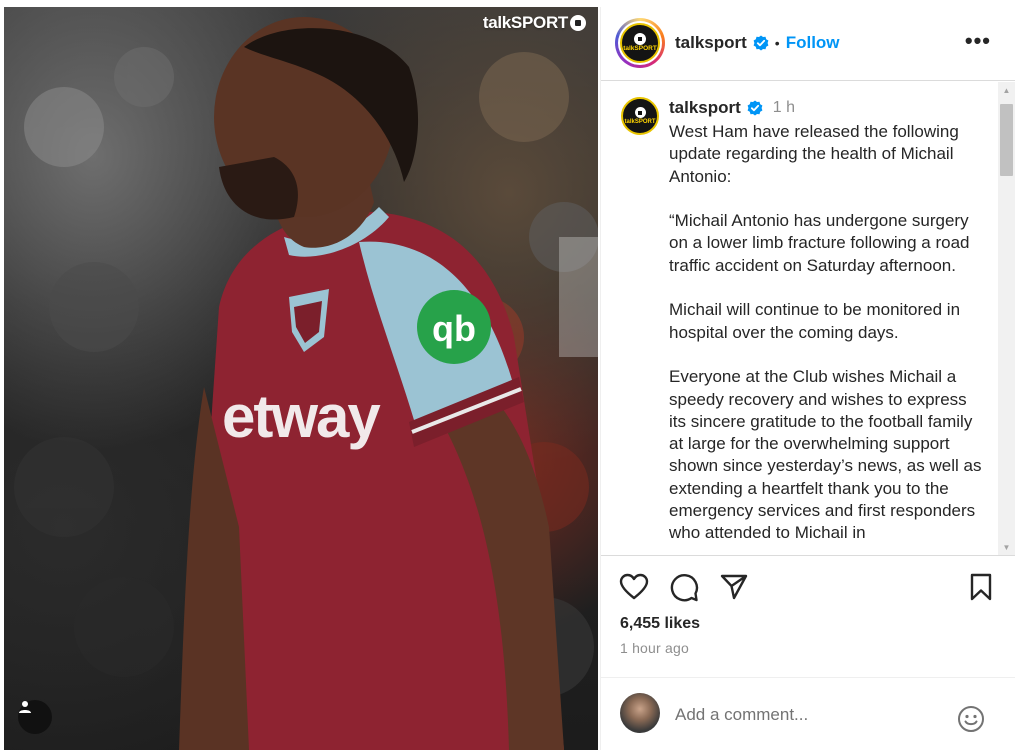  I want to click on story-ring-avatar: talkSPORT, so click(640, 43).